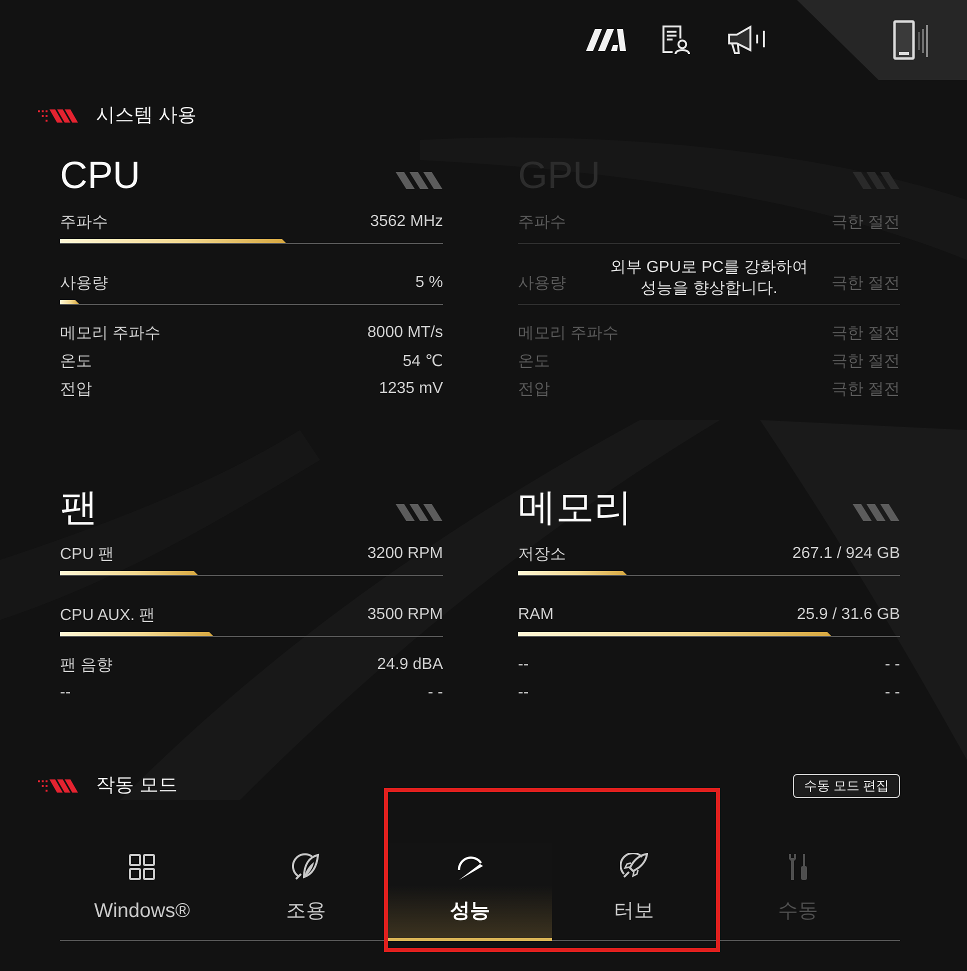  Describe the element at coordinates (410, 665) in the screenshot. I see `metric-value: 24.9 dBA` at that location.